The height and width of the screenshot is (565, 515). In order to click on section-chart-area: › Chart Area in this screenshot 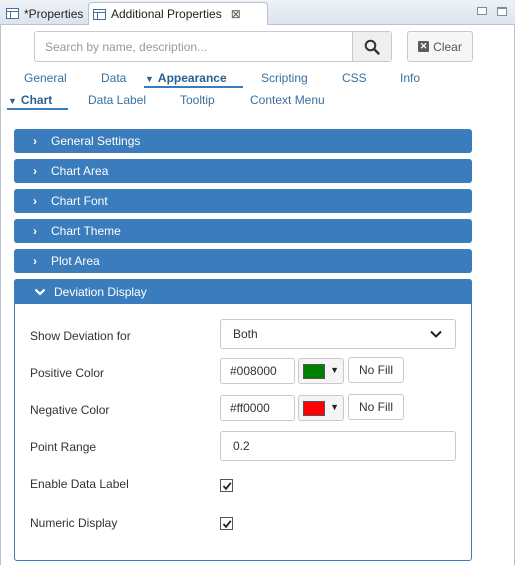, I will do `click(243, 171)`.